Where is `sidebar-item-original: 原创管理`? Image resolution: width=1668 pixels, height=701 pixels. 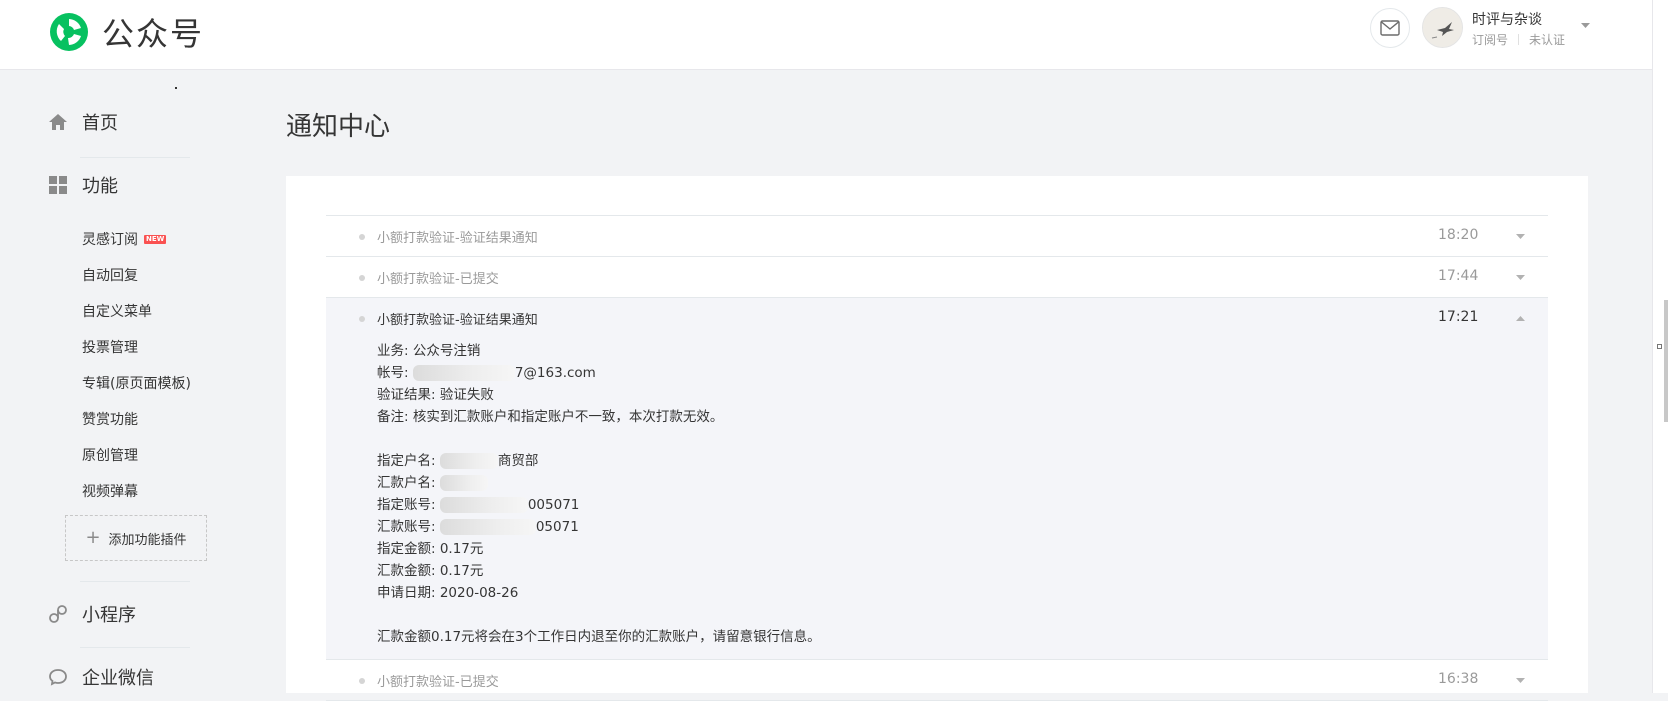
sidebar-item-original: 原创管理 is located at coordinates (110, 455).